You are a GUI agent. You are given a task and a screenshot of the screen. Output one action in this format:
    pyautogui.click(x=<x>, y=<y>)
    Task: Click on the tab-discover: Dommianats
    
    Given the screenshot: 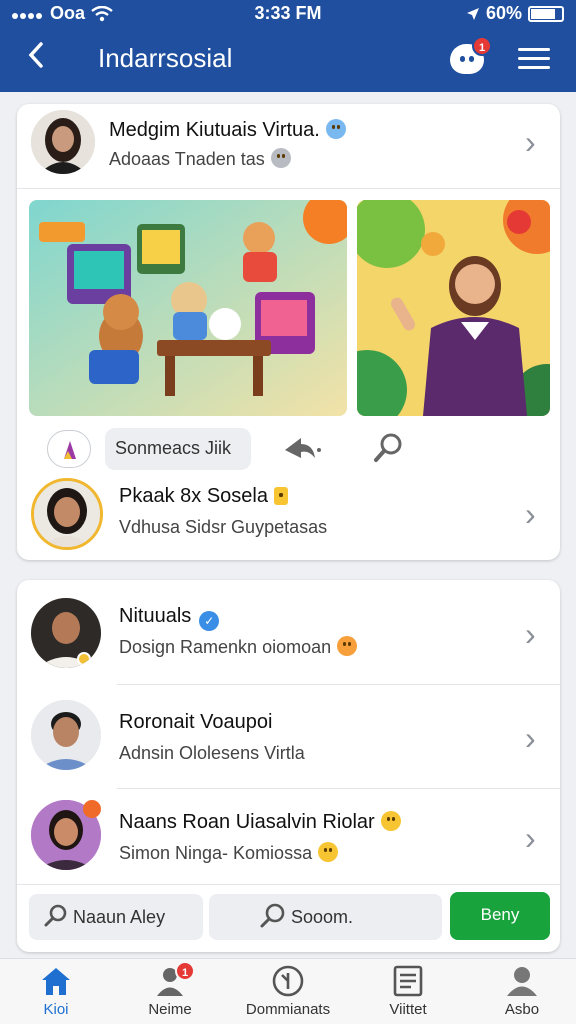 What is the action you would take?
    pyautogui.click(x=288, y=991)
    